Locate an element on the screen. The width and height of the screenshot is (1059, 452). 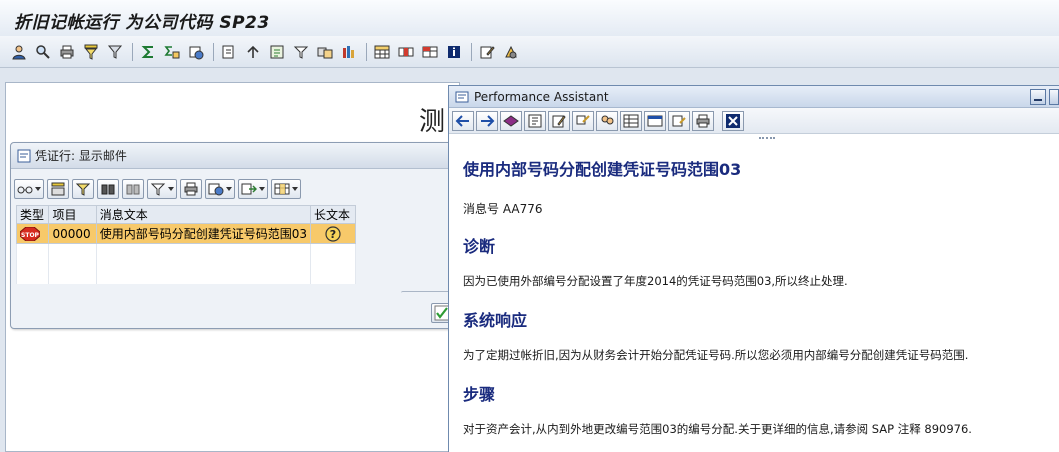
close-button is located at coordinates (733, 120).